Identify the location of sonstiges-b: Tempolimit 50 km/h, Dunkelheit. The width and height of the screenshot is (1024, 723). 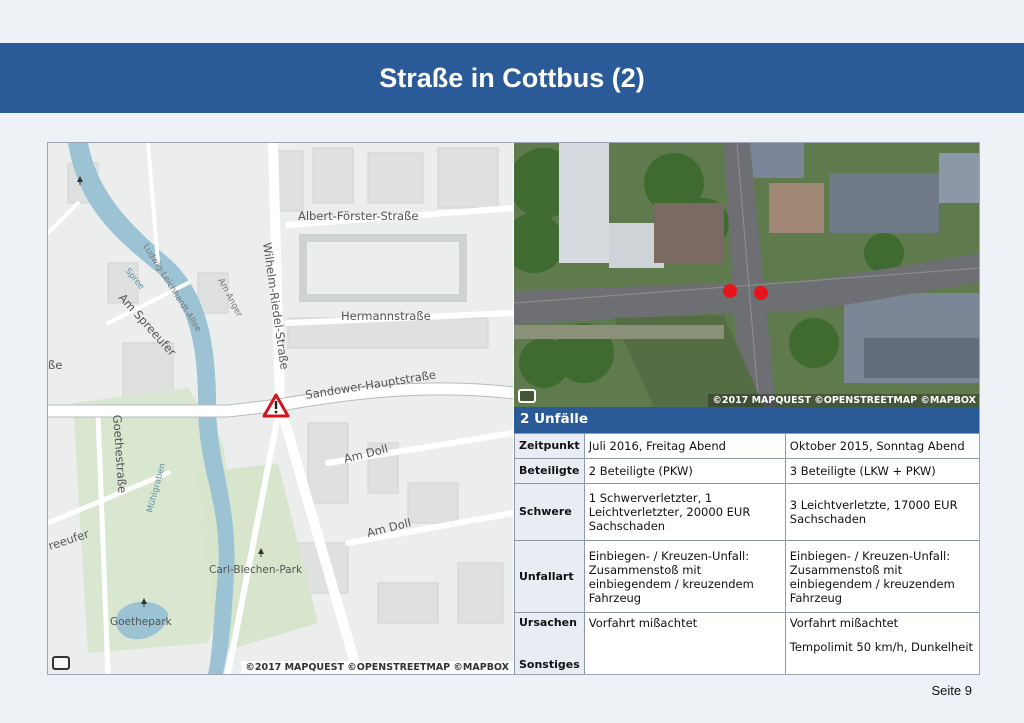
(881, 647).